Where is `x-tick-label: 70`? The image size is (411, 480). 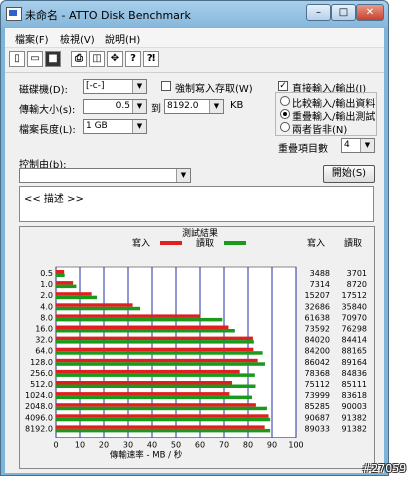 x-tick-label: 70 is located at coordinates (224, 445).